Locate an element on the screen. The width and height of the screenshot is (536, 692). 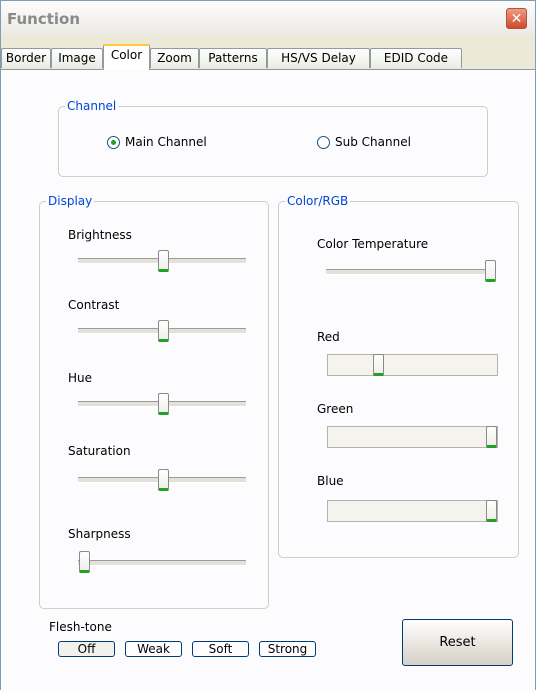
blue-label: Blue is located at coordinates (330, 481).